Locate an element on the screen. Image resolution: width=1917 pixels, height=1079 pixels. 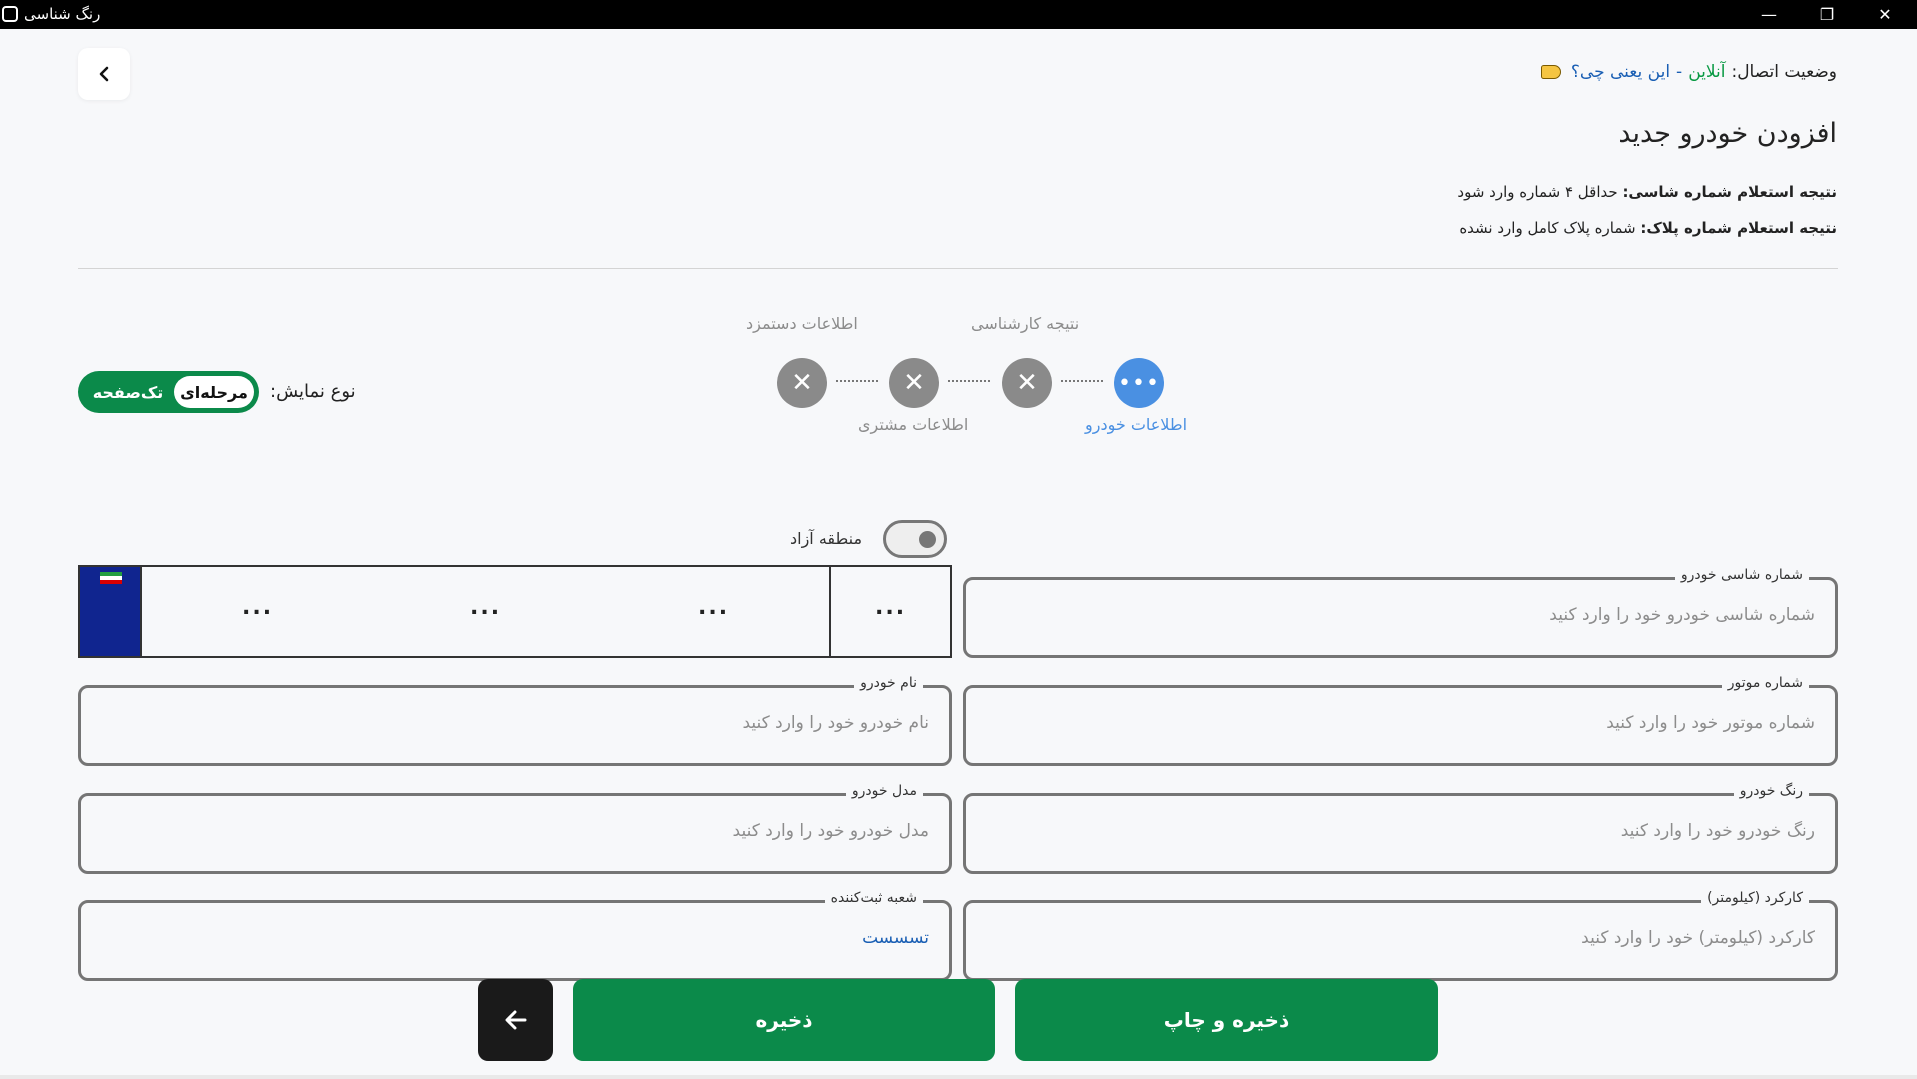
chassis-inquiry-label: نتیجه استعلام شماره شاسی: is located at coordinates (1729, 192).